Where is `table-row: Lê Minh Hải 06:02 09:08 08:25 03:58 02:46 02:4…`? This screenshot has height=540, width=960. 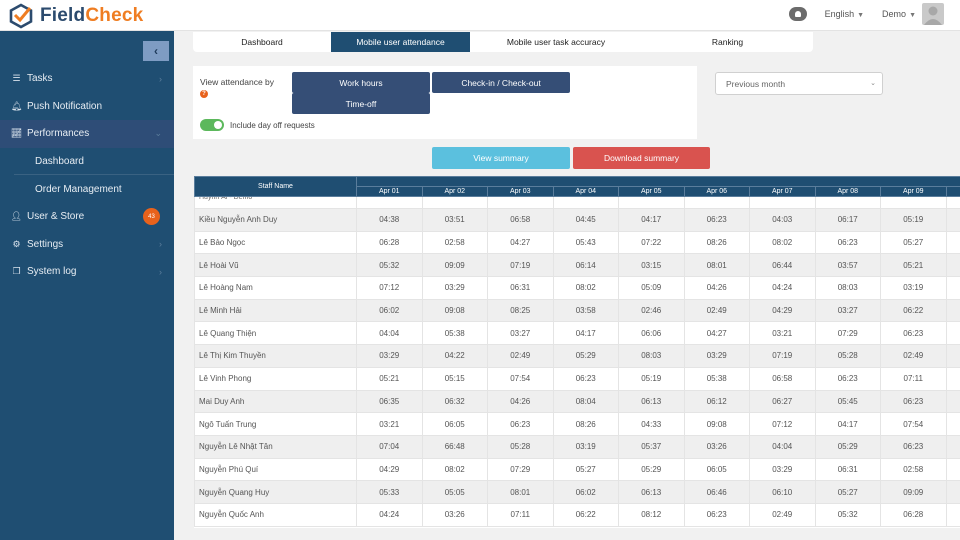 table-row: Lê Minh Hải 06:02 09:08 08:25 03:58 02:46 02:4… is located at coordinates (577, 310).